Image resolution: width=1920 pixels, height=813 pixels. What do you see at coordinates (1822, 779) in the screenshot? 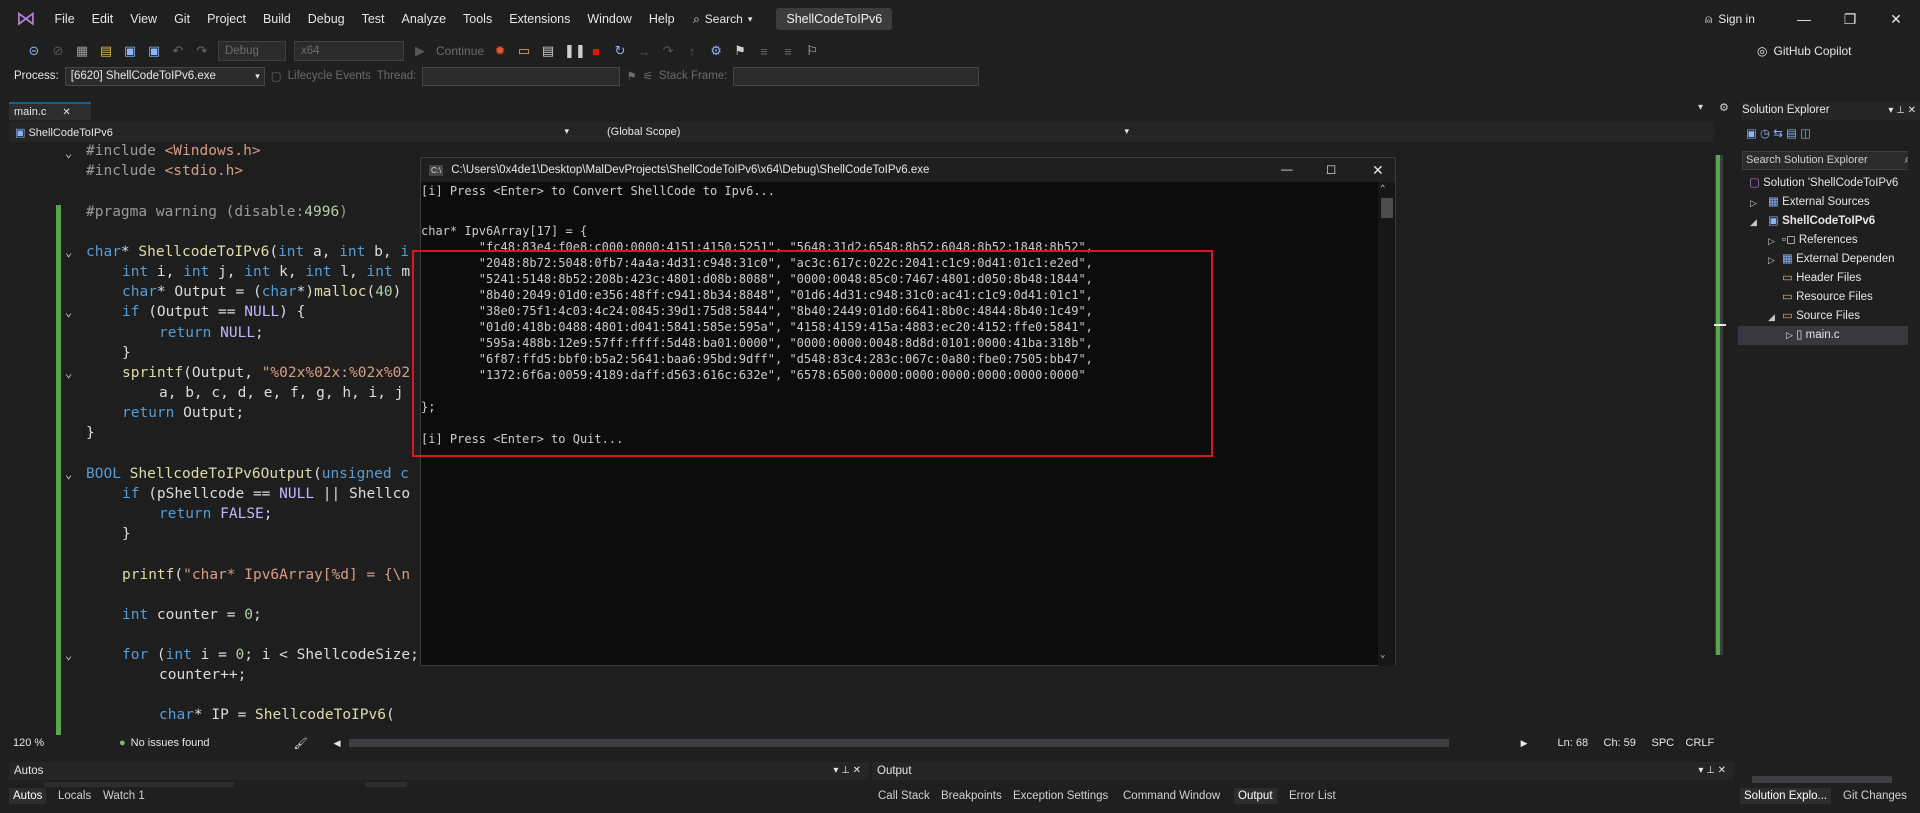
I see `solution-explorer-hscroll` at bounding box center [1822, 779].